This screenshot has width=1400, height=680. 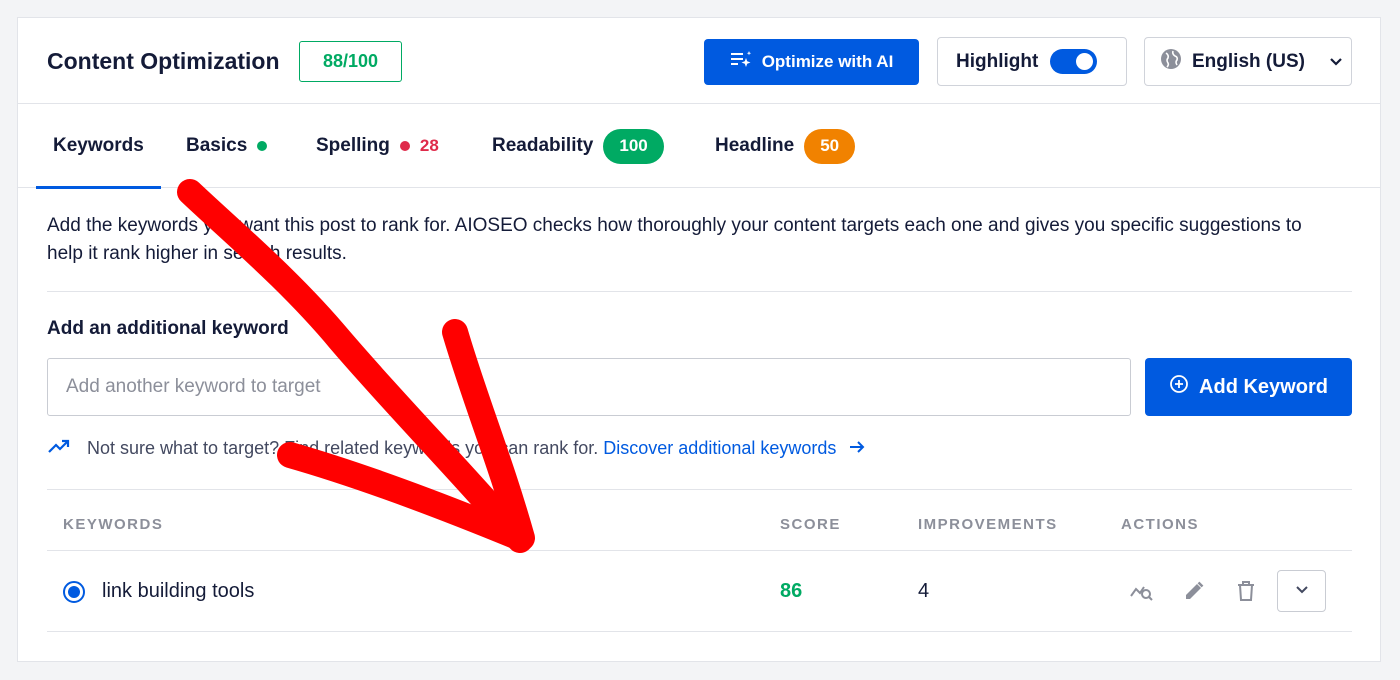 What do you see at coordinates (997, 61) in the screenshot?
I see `highlight-label: Highlight` at bounding box center [997, 61].